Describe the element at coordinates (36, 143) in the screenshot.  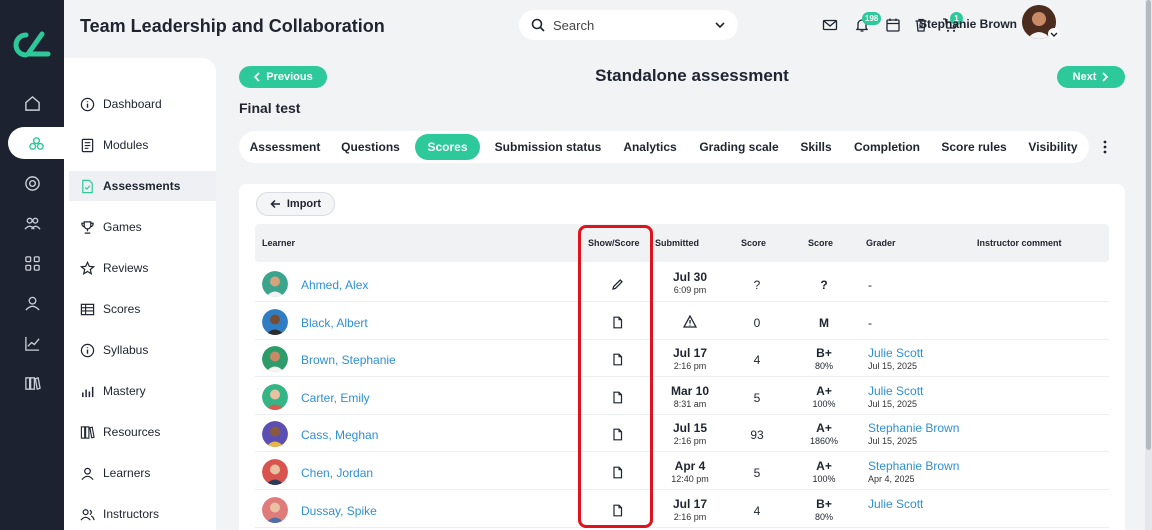
I see `rail-courses-icon` at that location.